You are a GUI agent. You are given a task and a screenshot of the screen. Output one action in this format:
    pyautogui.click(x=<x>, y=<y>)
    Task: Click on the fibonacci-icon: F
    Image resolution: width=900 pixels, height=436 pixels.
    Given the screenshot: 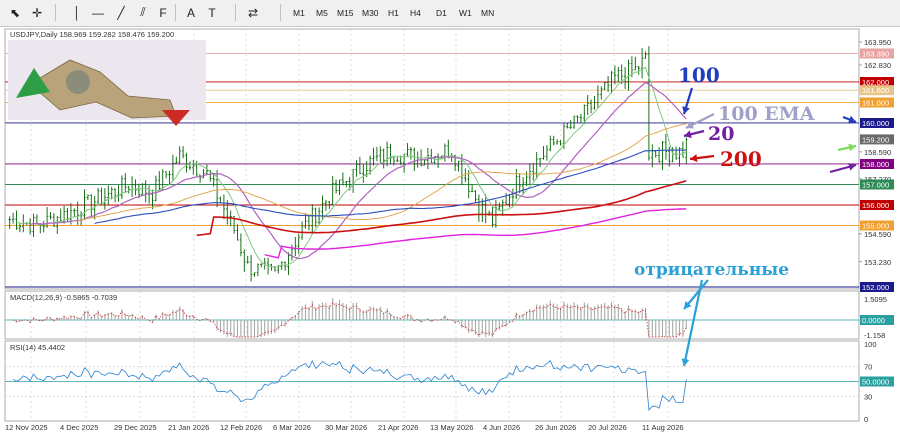 What is the action you would take?
    pyautogui.click(x=163, y=12)
    